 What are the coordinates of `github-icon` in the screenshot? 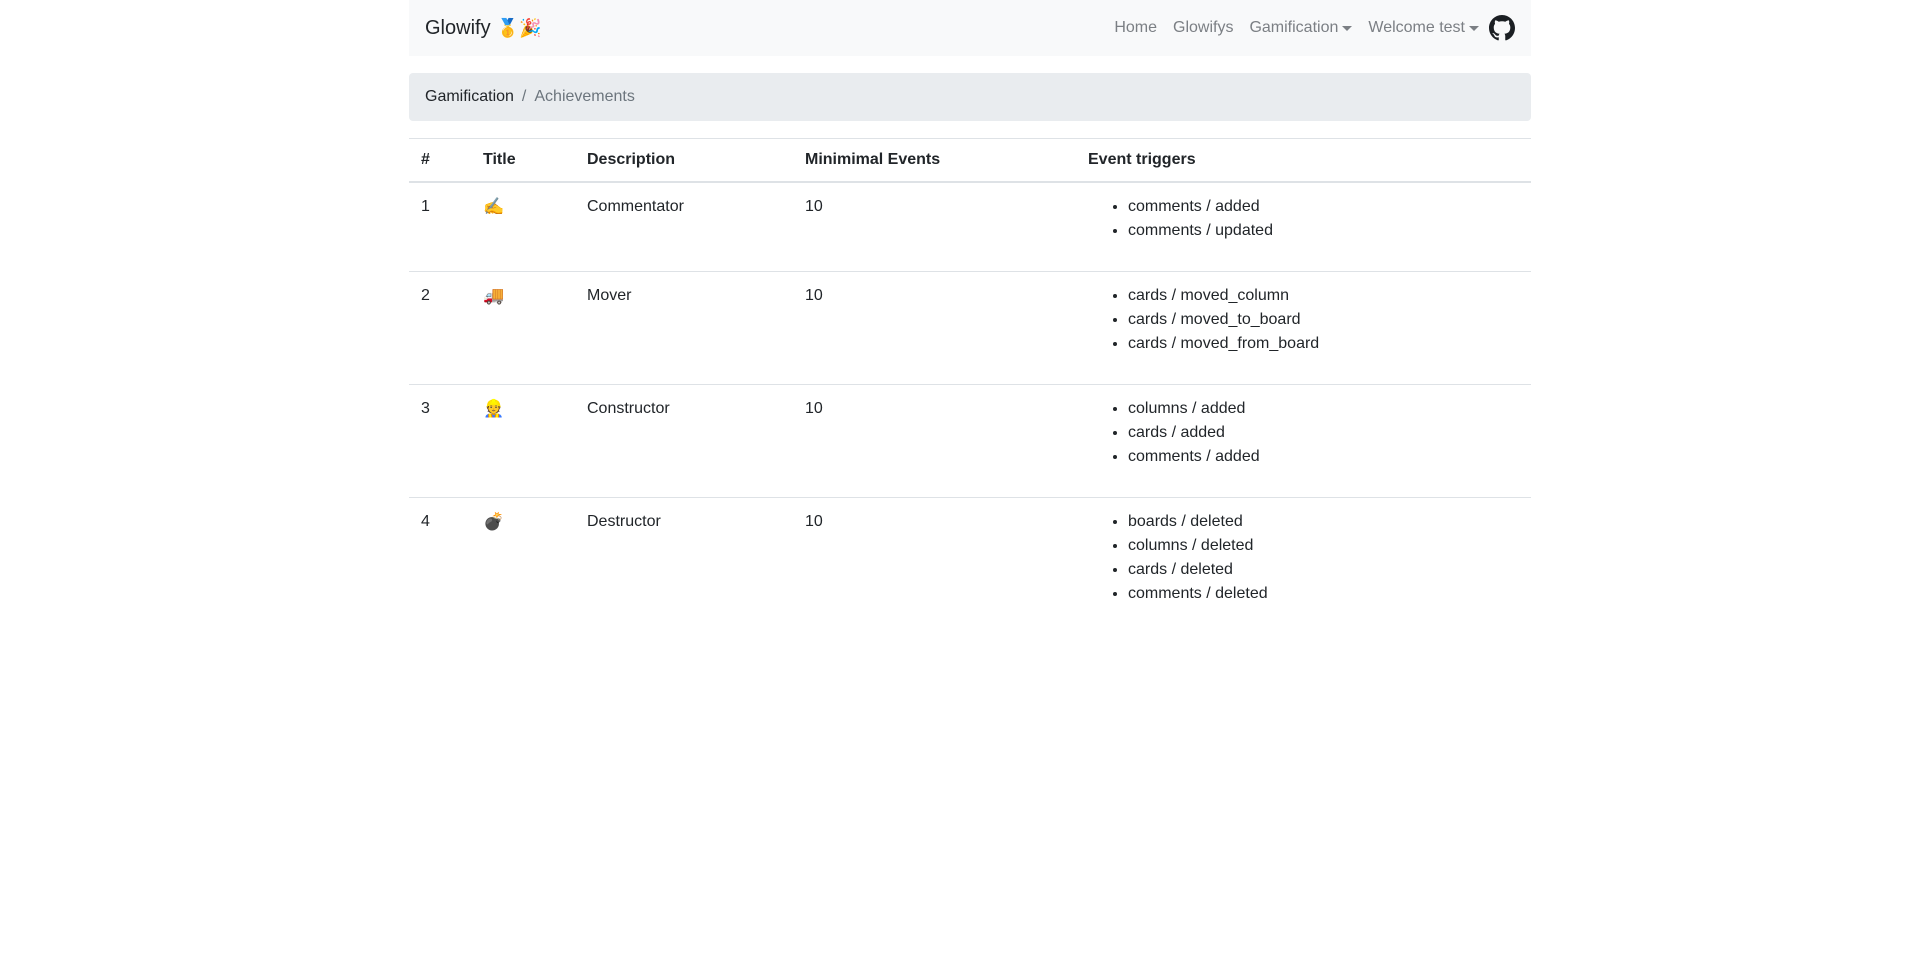 It's located at (1502, 28).